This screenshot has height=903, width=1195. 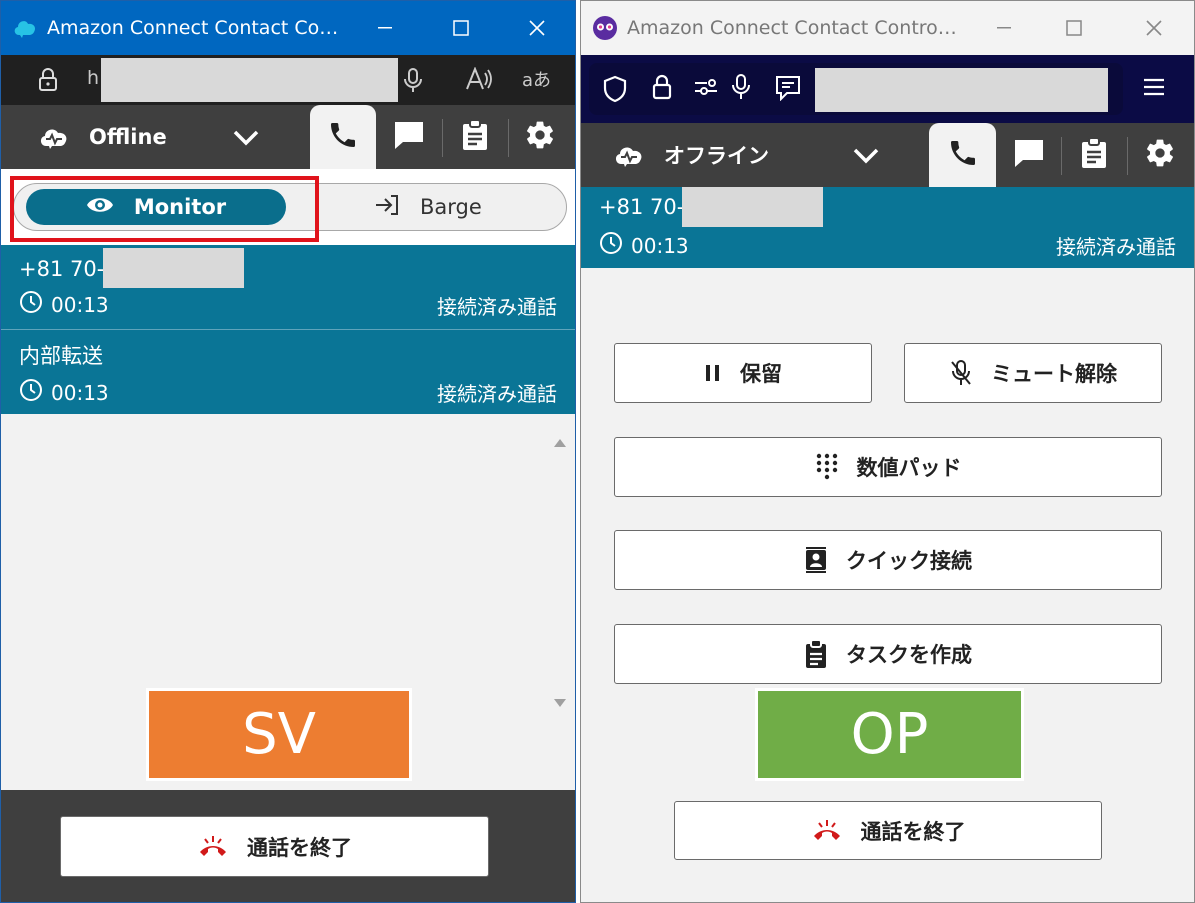 What do you see at coordinates (752, 207) in the screenshot?
I see `redacted-number` at bounding box center [752, 207].